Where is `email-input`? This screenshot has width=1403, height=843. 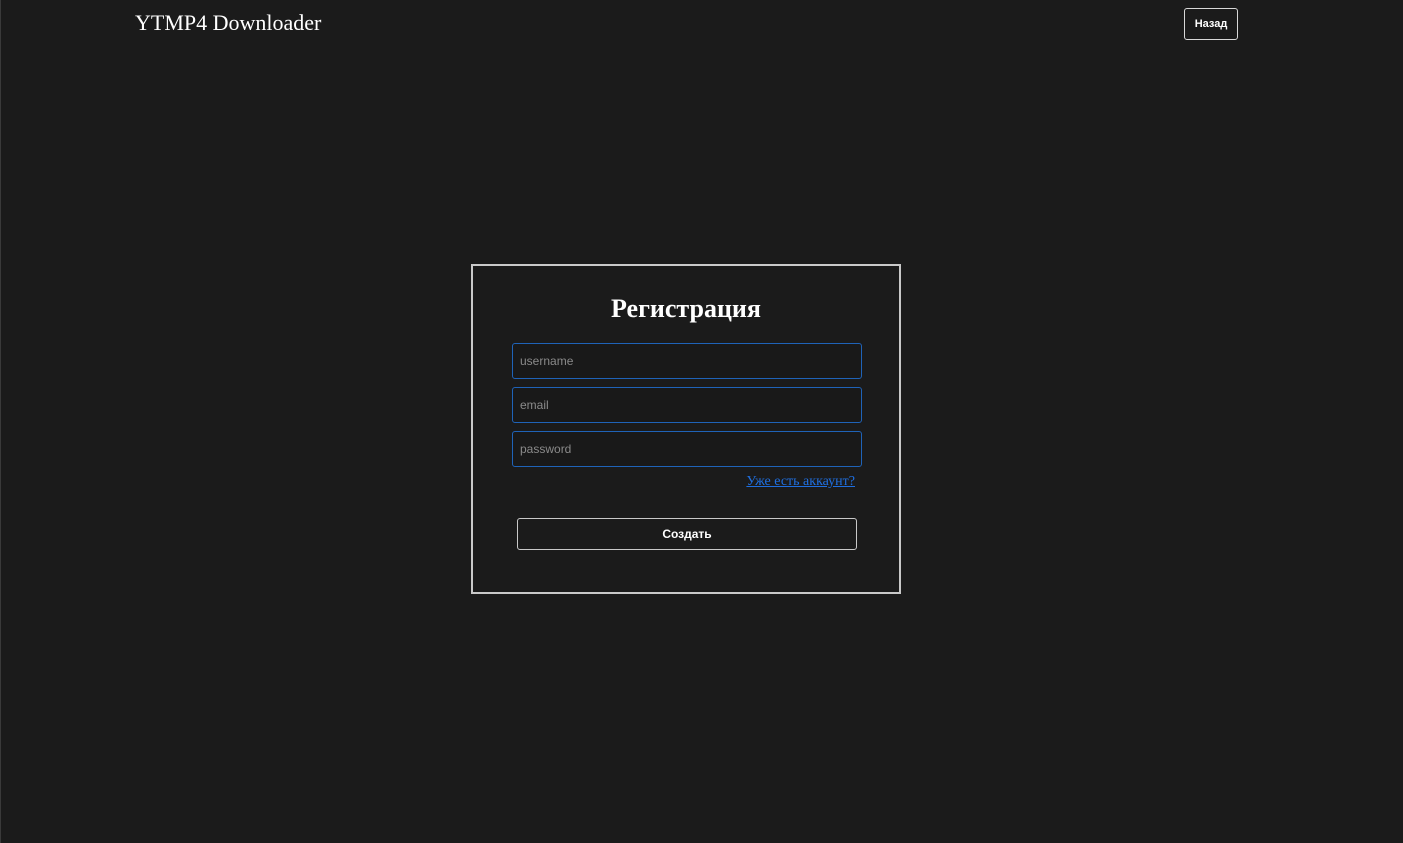
email-input is located at coordinates (687, 405).